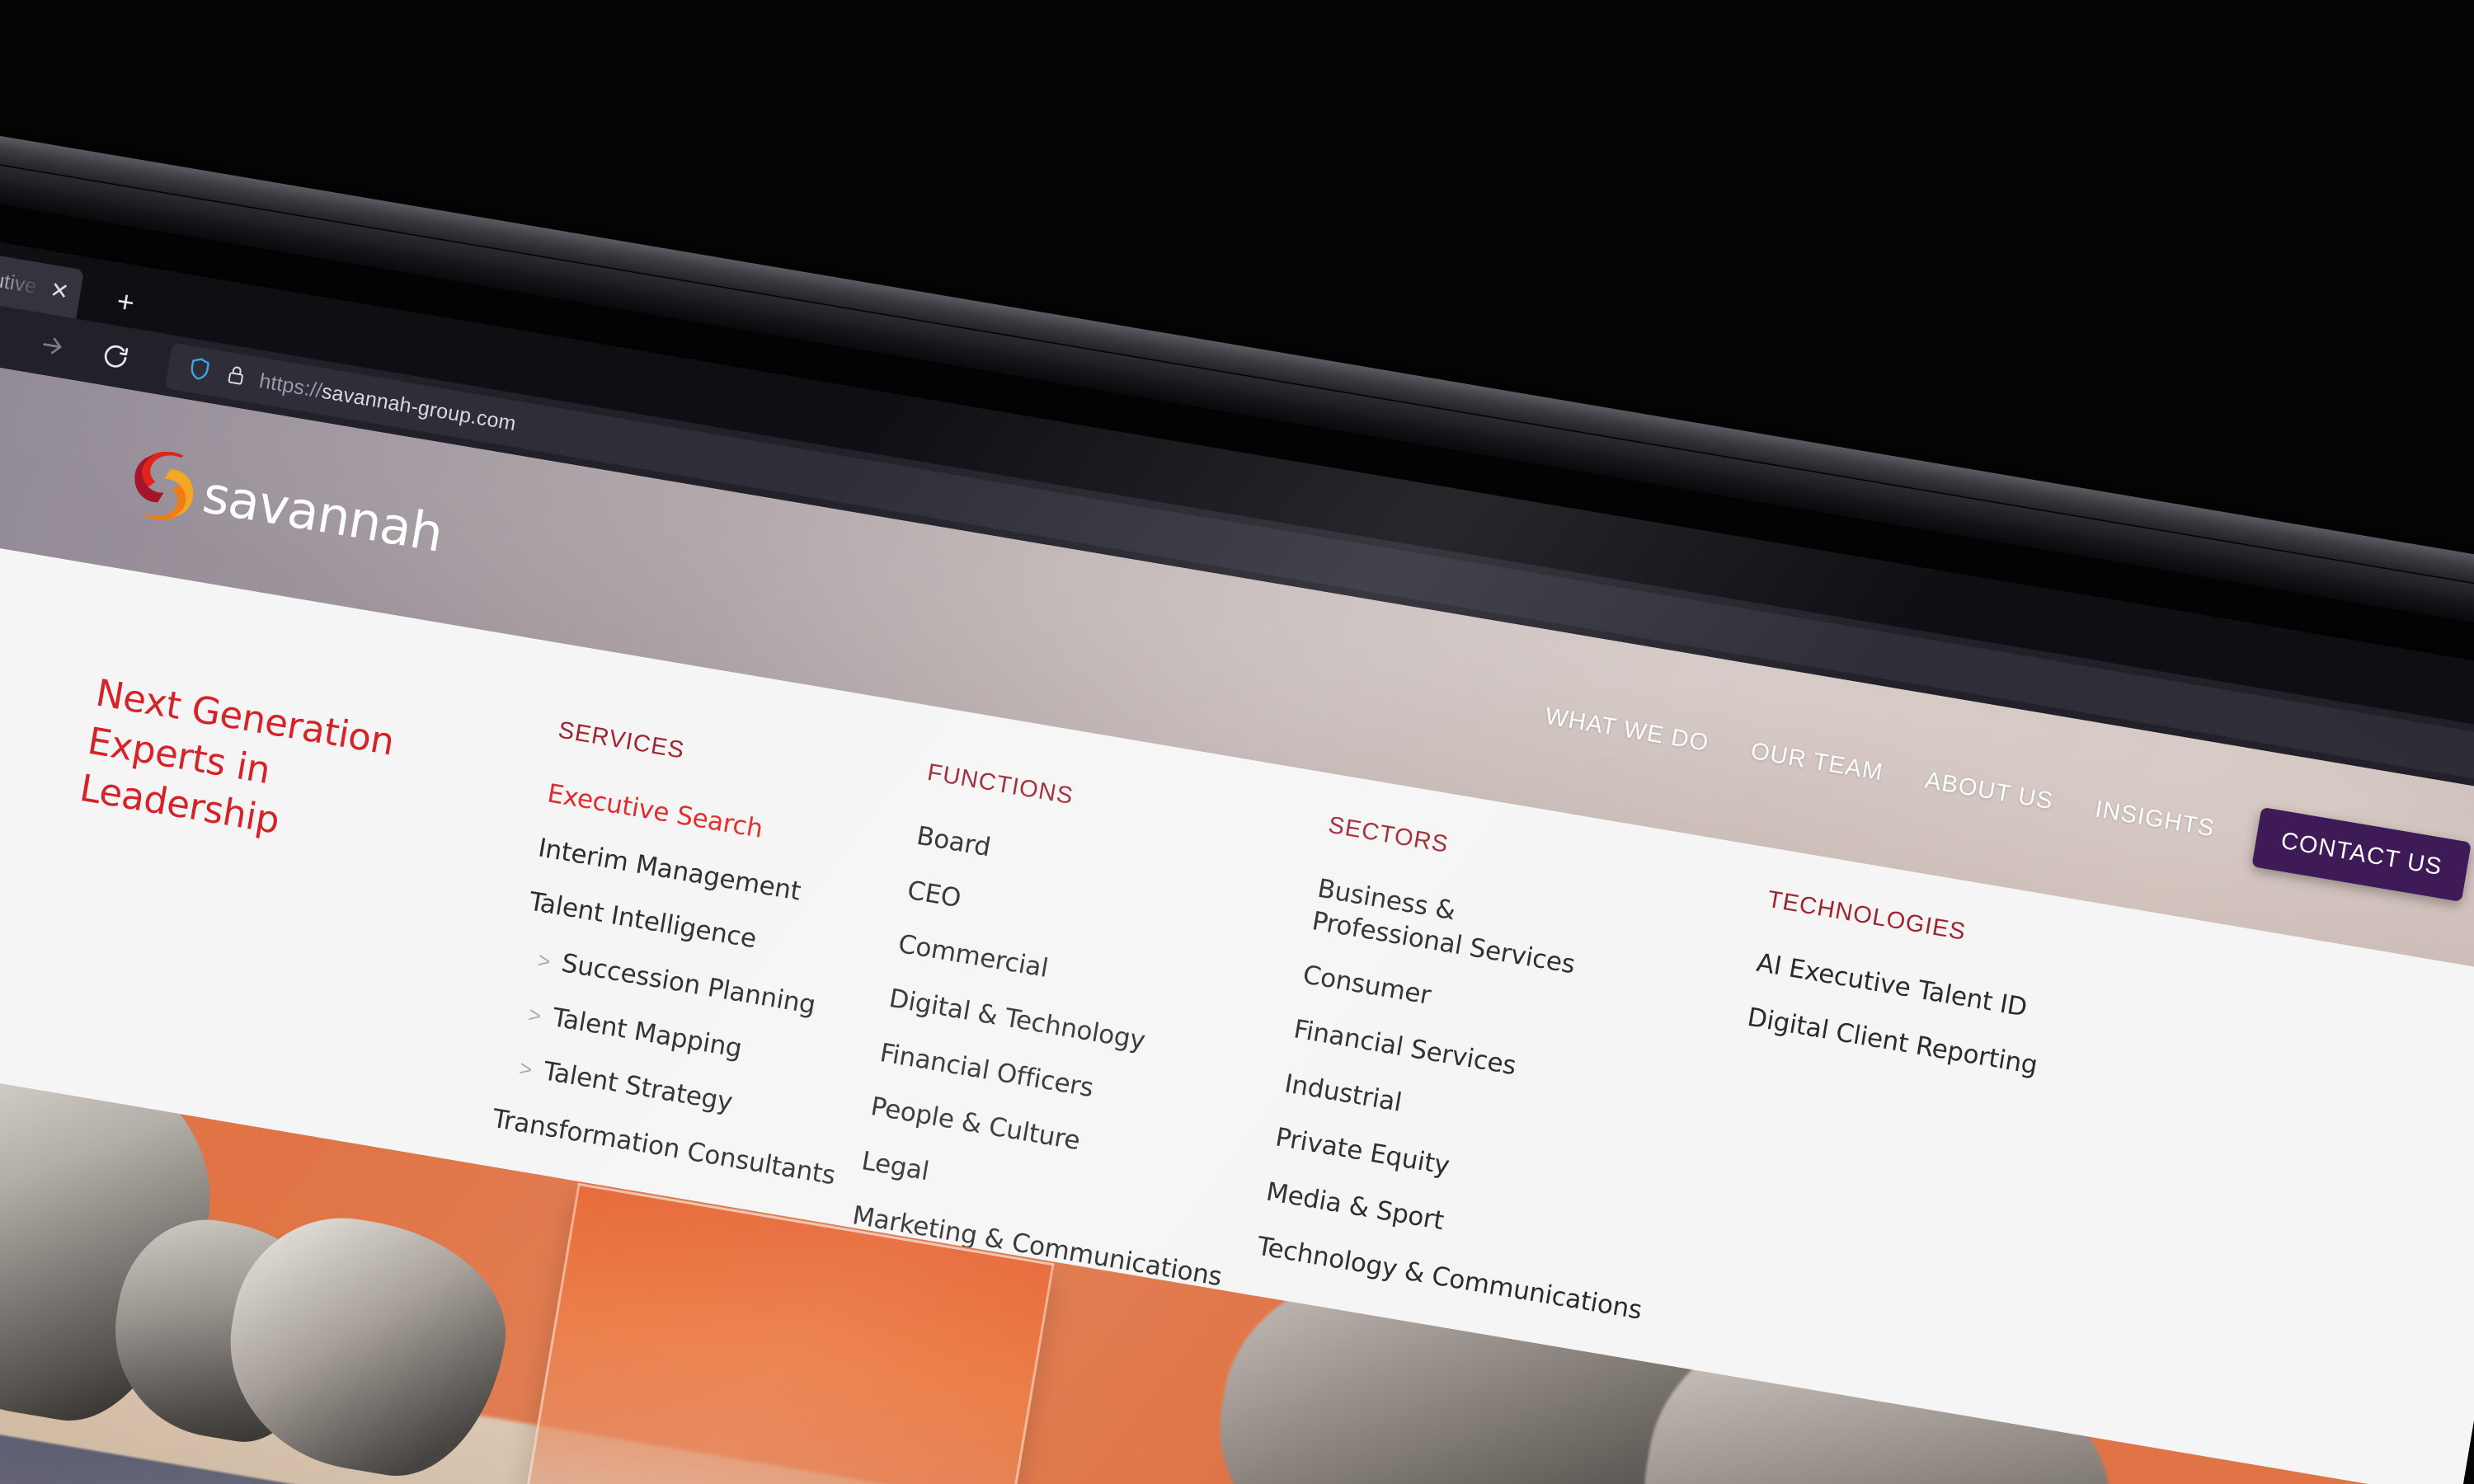 The height and width of the screenshot is (1484, 2474). I want to click on menu-link-media-sport: Media & Sport, so click(1354, 1207).